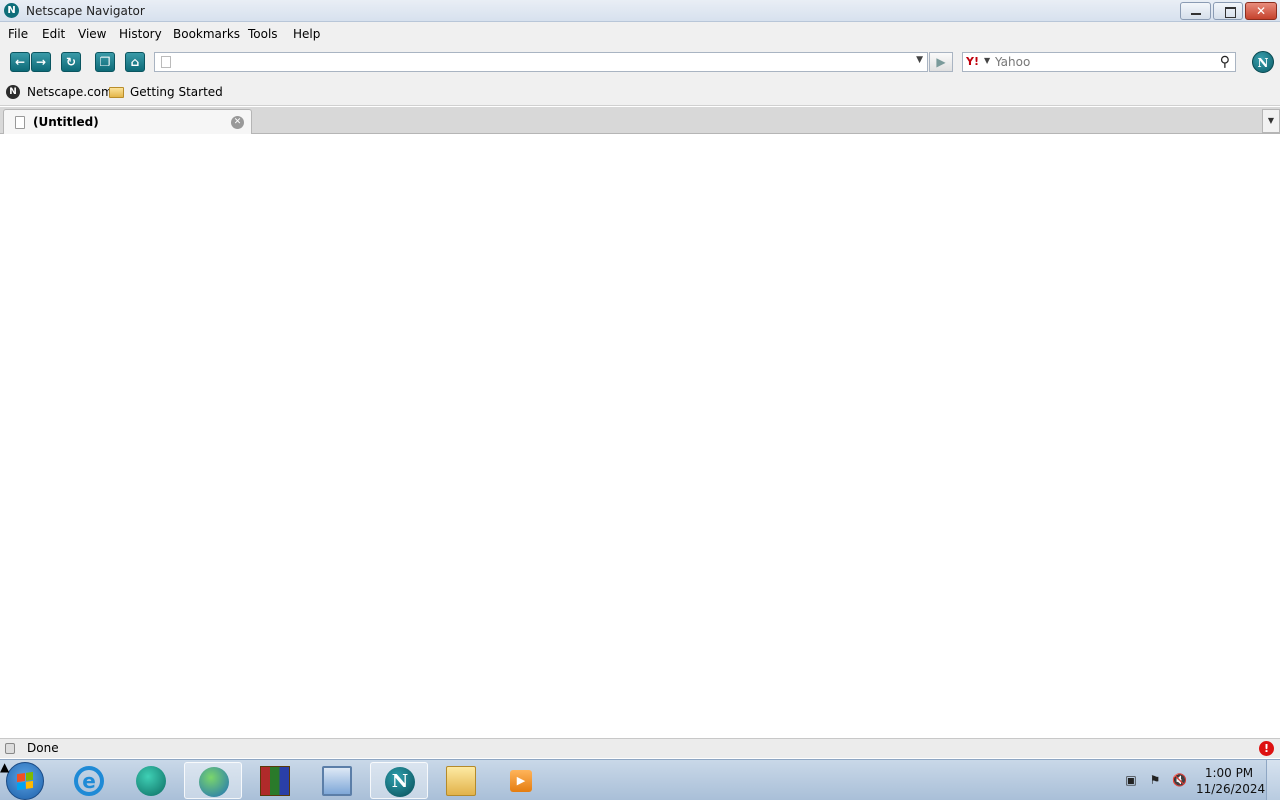  I want to click on go-arrow-icon: ▶, so click(941, 62).